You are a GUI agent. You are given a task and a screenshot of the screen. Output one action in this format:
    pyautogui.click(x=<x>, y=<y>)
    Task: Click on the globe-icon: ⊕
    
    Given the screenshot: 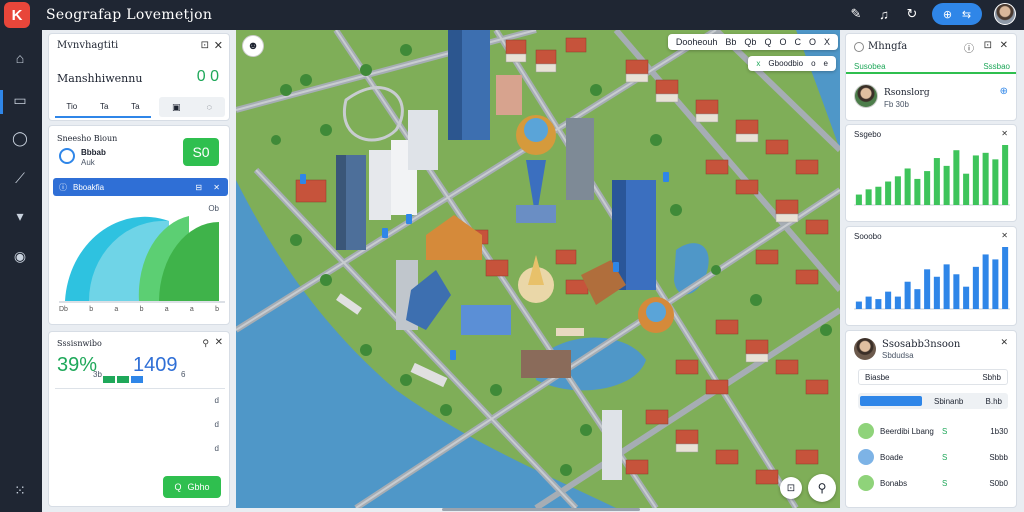 What is the action you would take?
    pyautogui.click(x=947, y=14)
    